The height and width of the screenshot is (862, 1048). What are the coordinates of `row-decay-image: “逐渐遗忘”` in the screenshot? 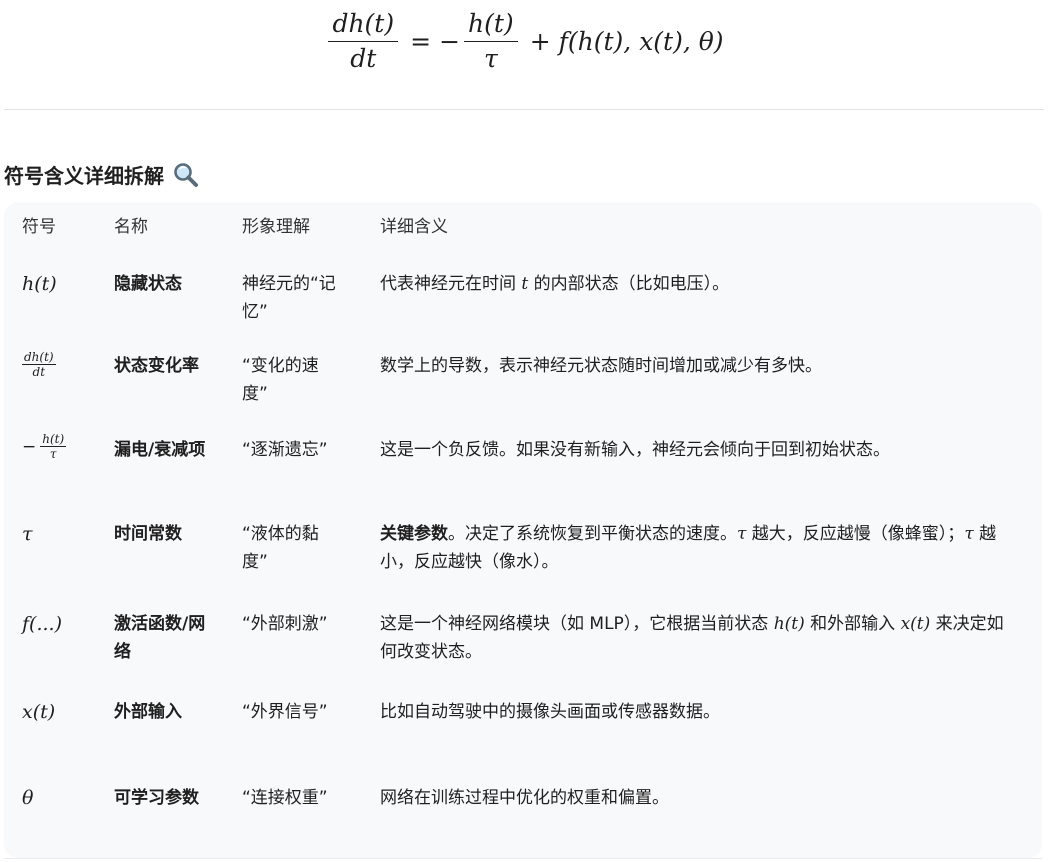 It's located at (285, 450).